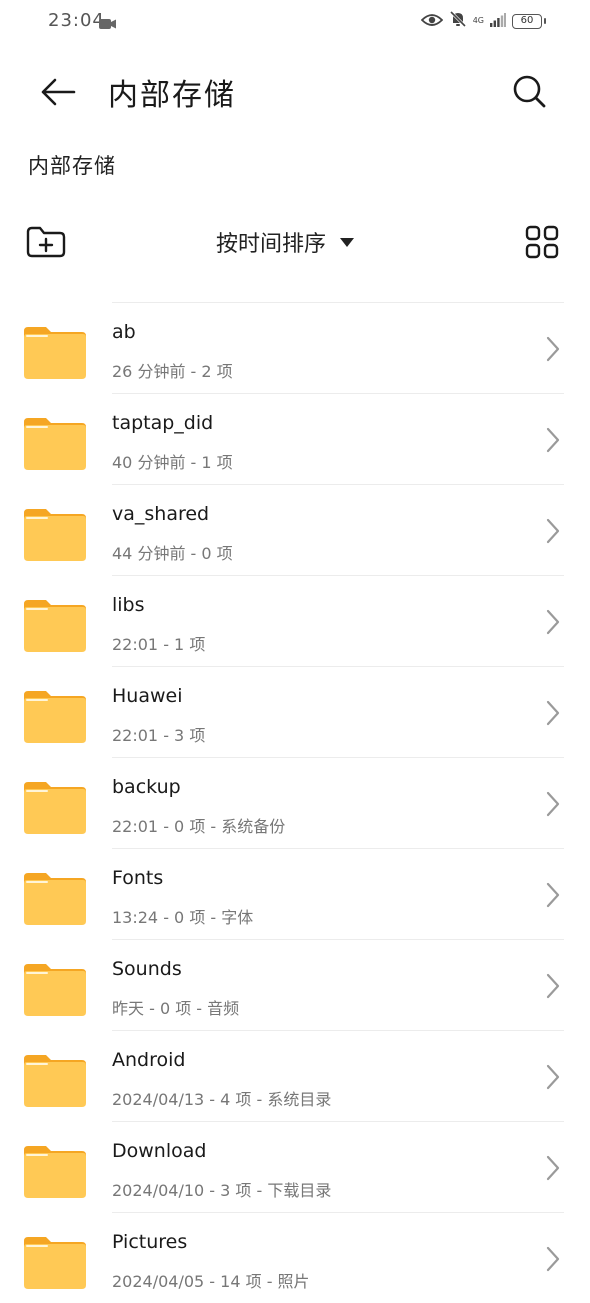 Image resolution: width=590 pixels, height=1303 pixels. Describe the element at coordinates (222, 1099) in the screenshot. I see `file-meta: 2024/04/13 - 4 项 - 系统目录` at that location.